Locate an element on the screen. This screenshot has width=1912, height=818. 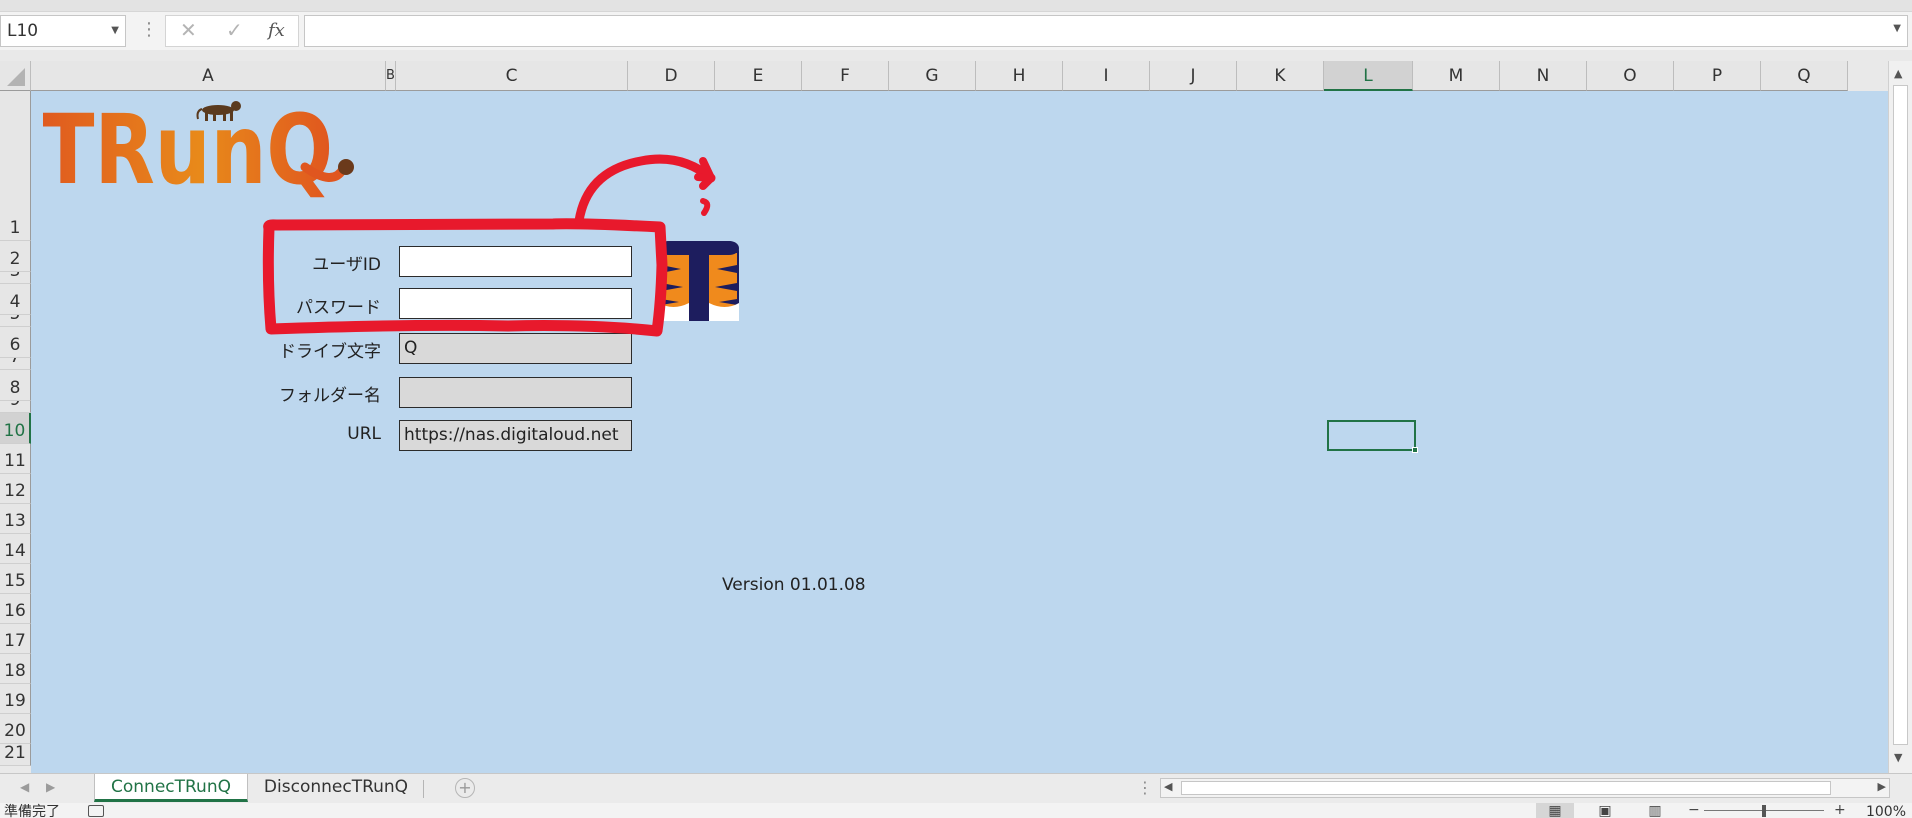
row-header-3: 3 is located at coordinates (15, 278).